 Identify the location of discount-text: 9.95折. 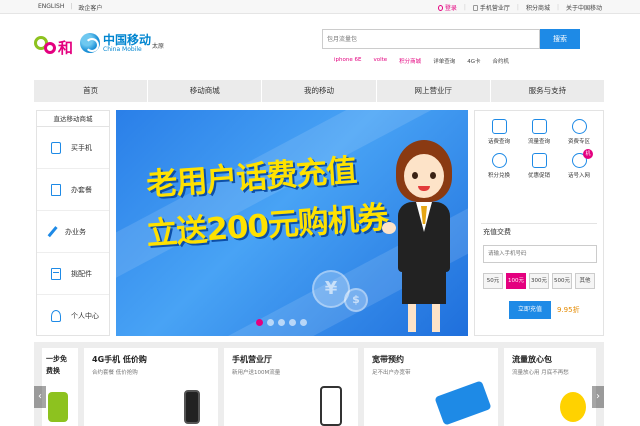
(568, 310).